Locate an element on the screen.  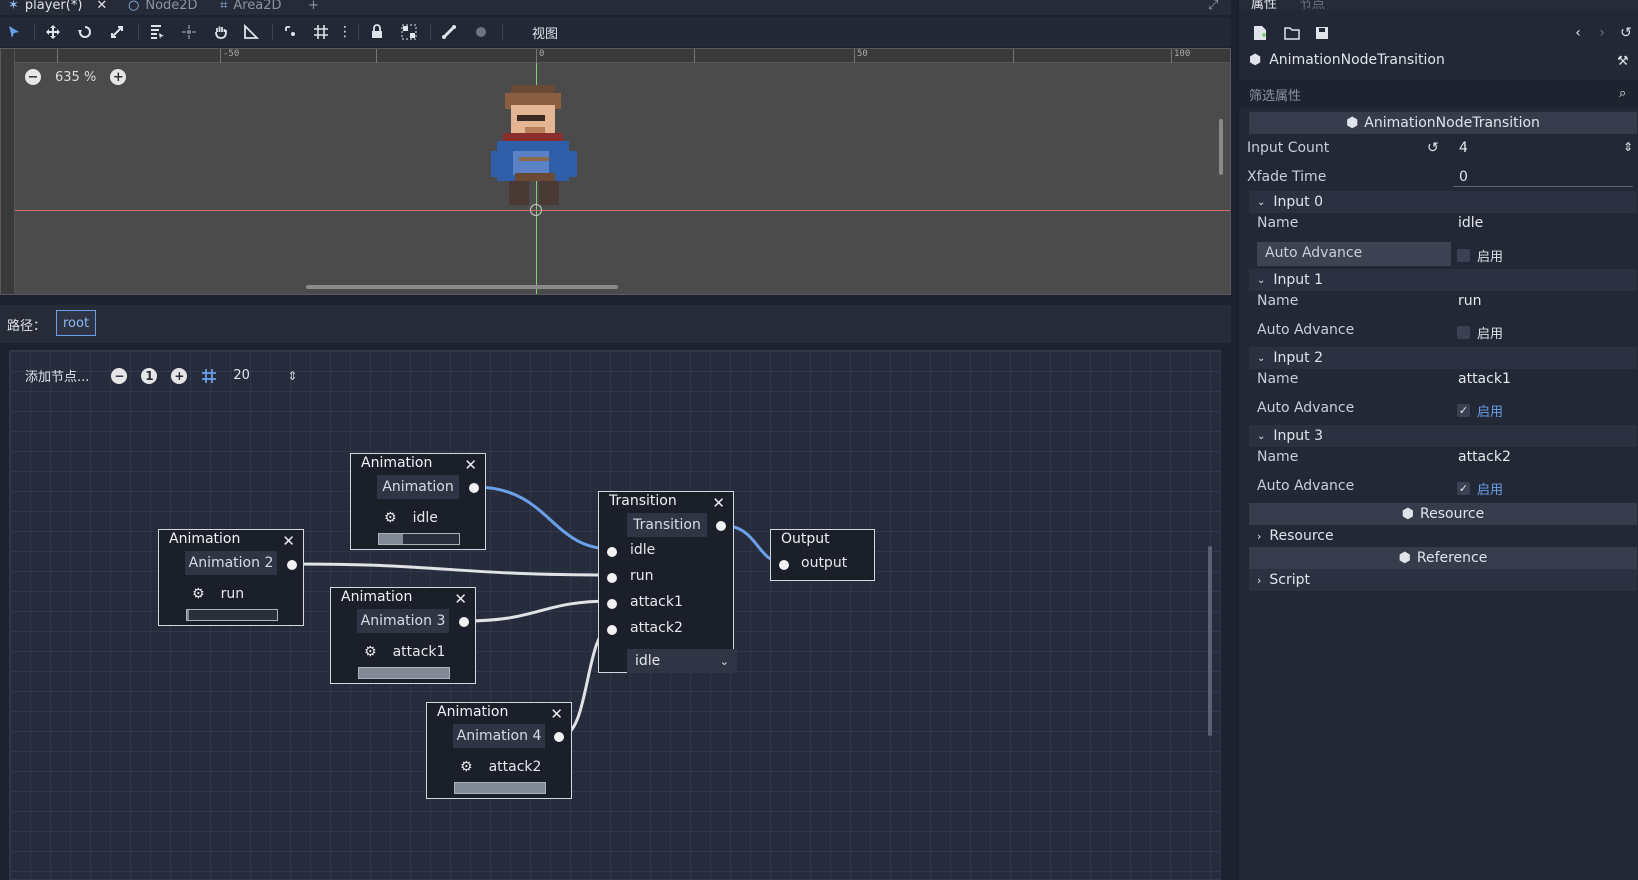
zoom-in-button: + is located at coordinates (118, 77).